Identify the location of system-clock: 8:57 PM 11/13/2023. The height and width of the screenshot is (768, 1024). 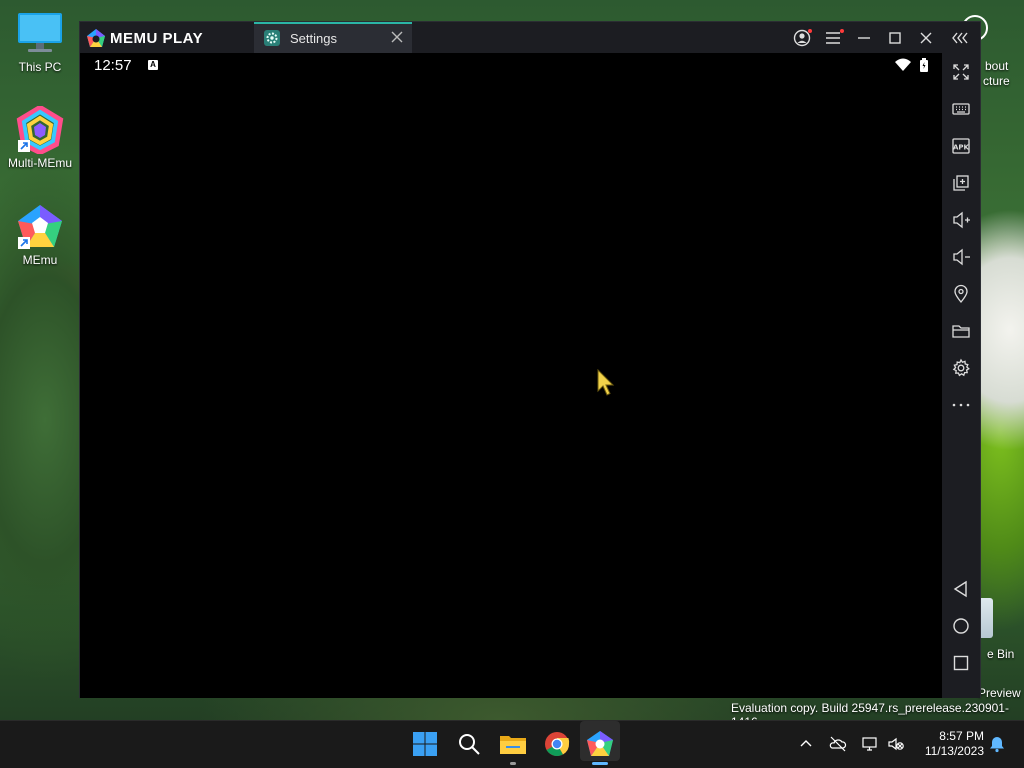
(948, 744).